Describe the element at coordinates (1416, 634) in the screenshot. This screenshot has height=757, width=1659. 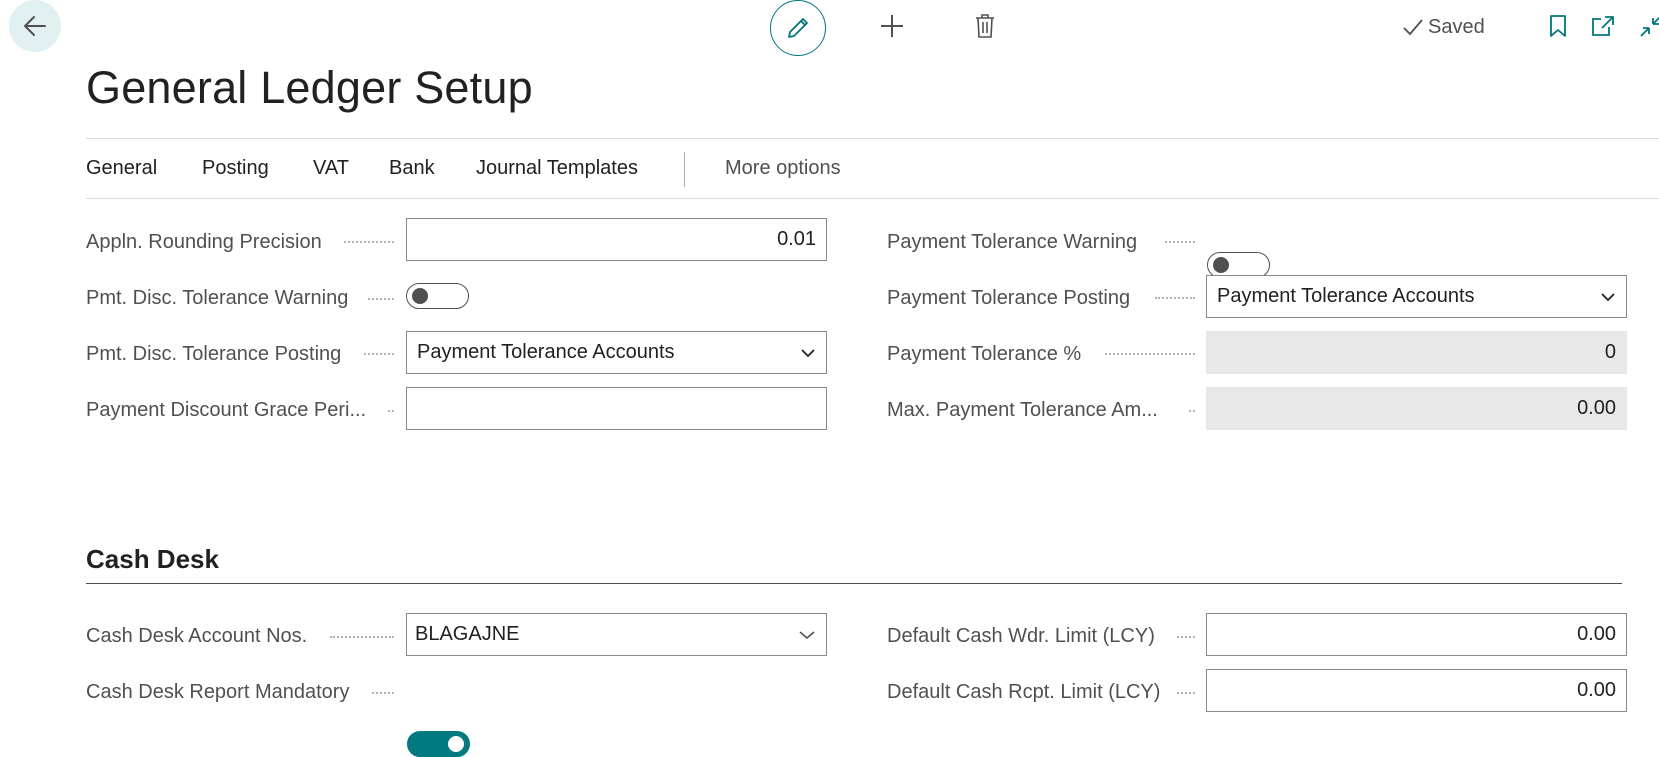
I see `default-cash-wdr-limit-input: 0.00` at that location.